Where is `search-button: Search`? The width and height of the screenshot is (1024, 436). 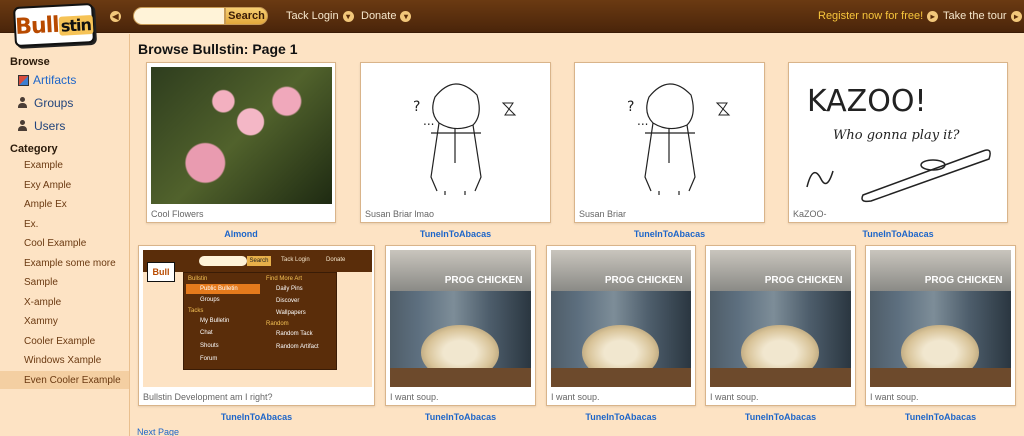 search-button: Search is located at coordinates (246, 16).